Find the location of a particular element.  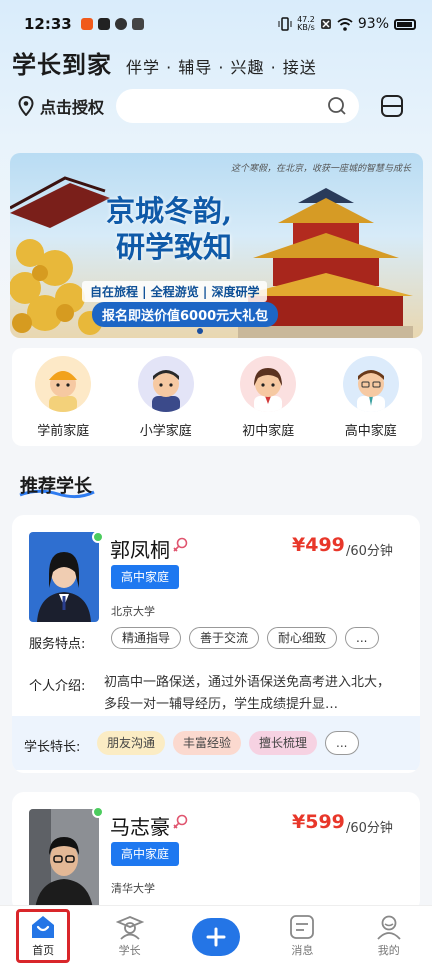

status-time: 12:33 is located at coordinates (48, 24).